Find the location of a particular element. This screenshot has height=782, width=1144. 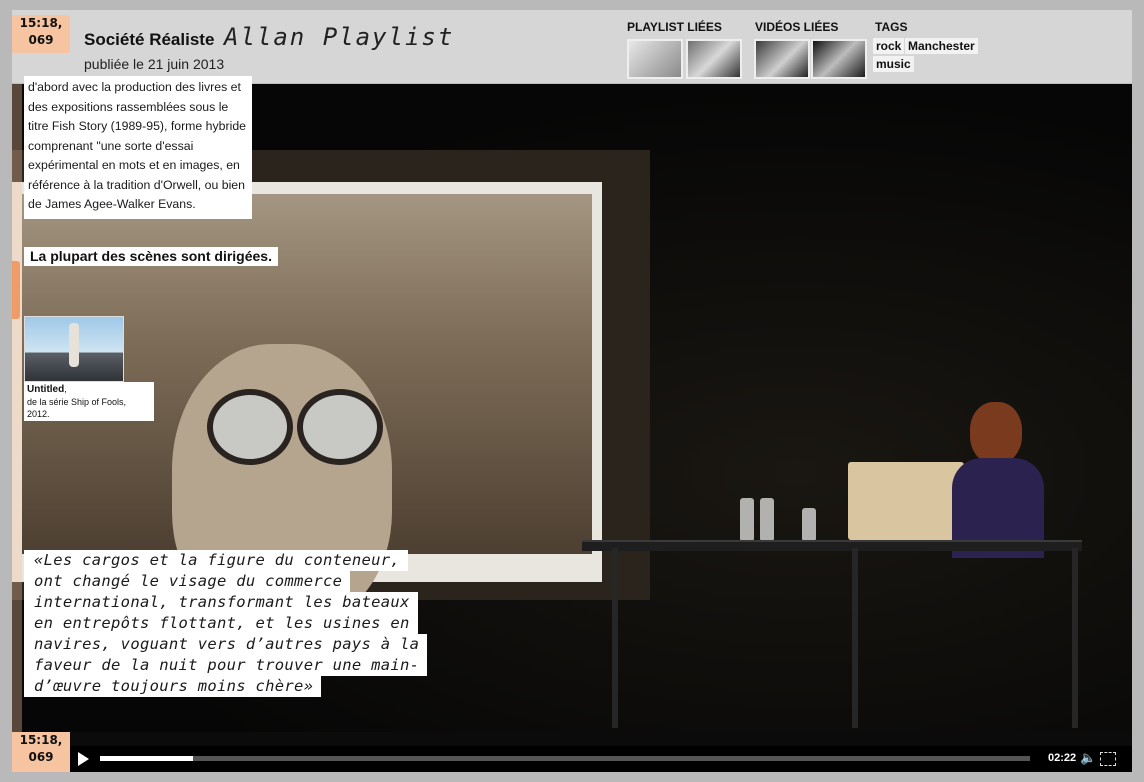

quote-line: faveur de la nuit pour trouver une main- is located at coordinates (226, 665).